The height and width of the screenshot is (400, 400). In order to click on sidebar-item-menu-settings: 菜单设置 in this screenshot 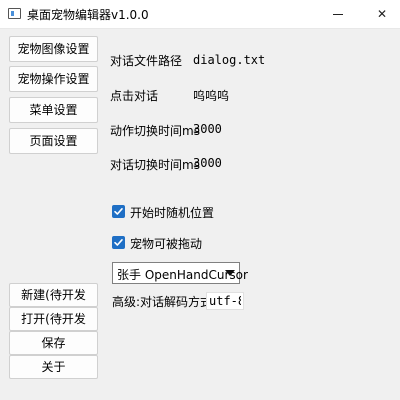, I will do `click(53, 110)`.